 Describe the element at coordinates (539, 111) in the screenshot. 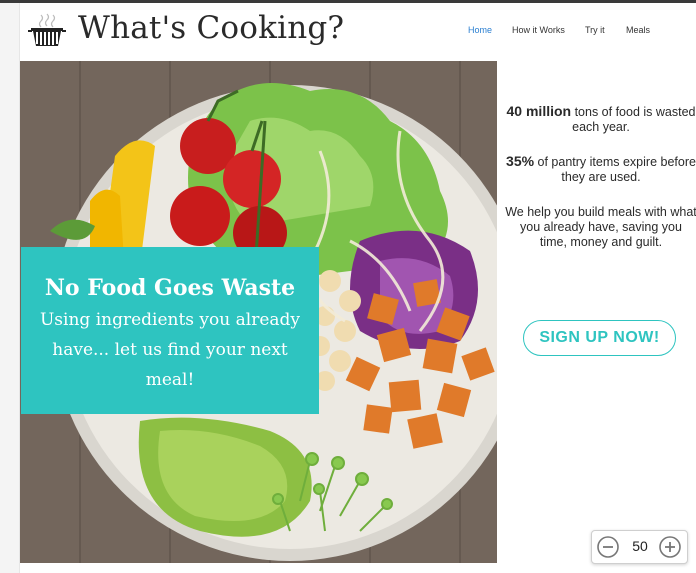

I see `stat-food-wasted-number: 40 million` at that location.